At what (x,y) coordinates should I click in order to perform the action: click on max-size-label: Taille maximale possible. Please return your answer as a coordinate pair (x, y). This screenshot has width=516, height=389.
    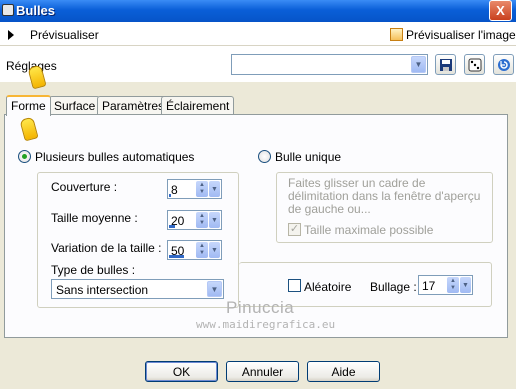
    Looking at the image, I should click on (368, 230).